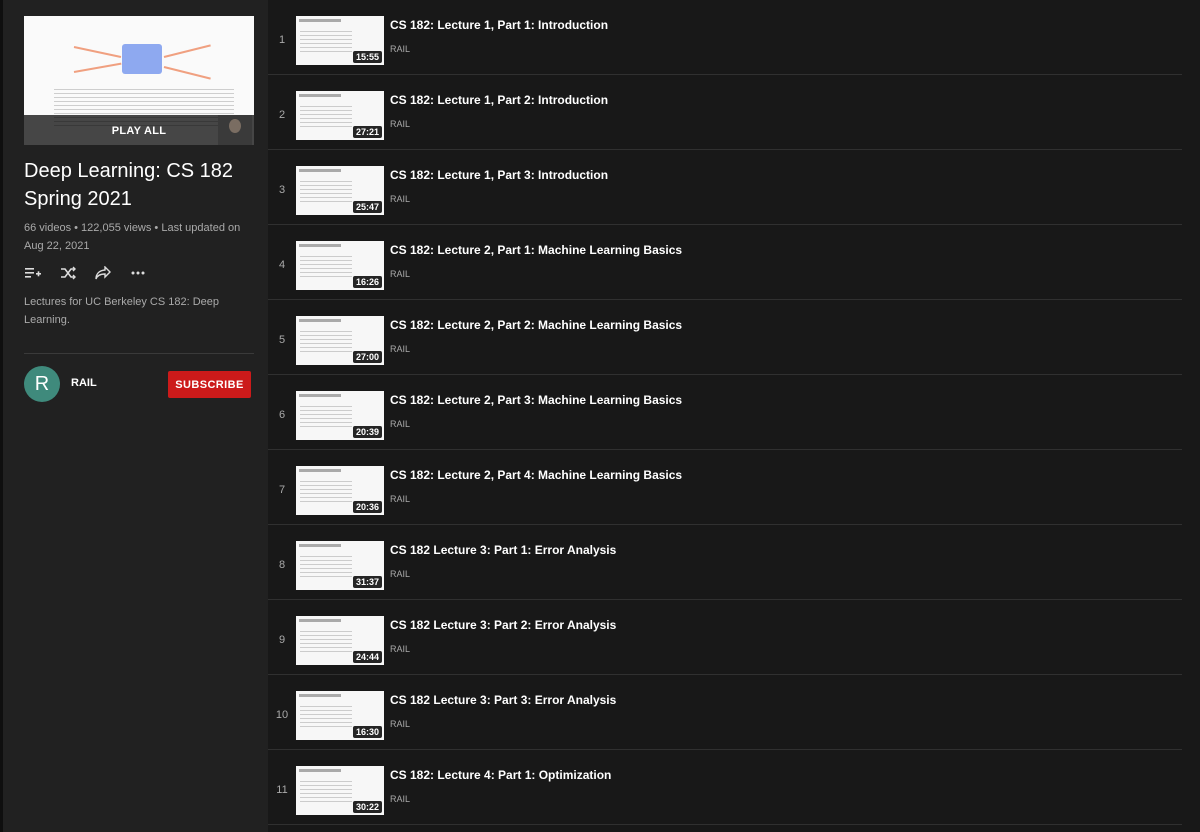 Image resolution: width=1200 pixels, height=832 pixels. Describe the element at coordinates (367, 507) in the screenshot. I see `video-duration: 20:36` at that location.